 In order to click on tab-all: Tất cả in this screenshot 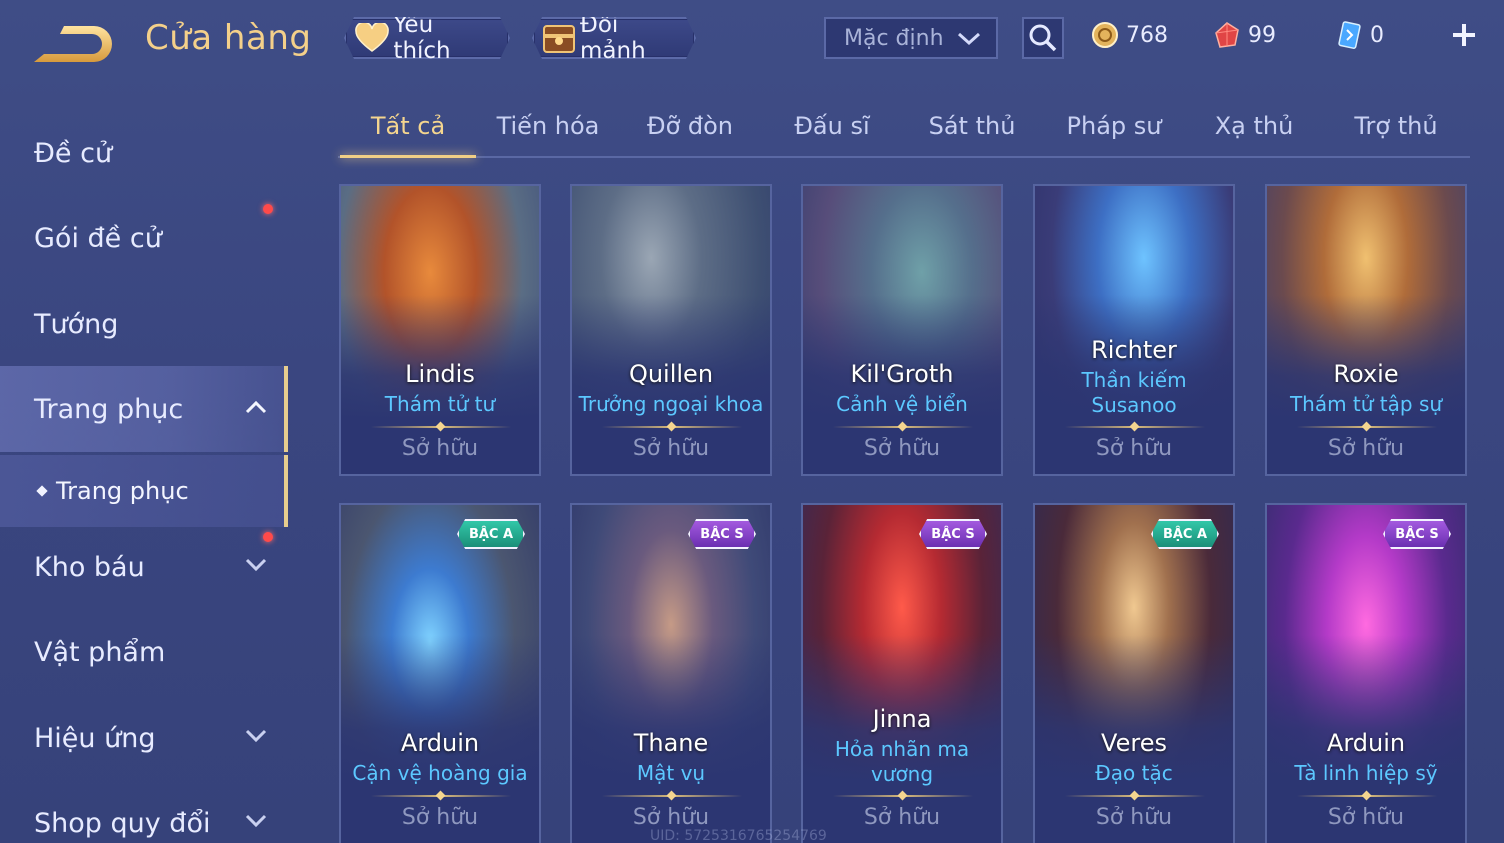, I will do `click(408, 134)`.